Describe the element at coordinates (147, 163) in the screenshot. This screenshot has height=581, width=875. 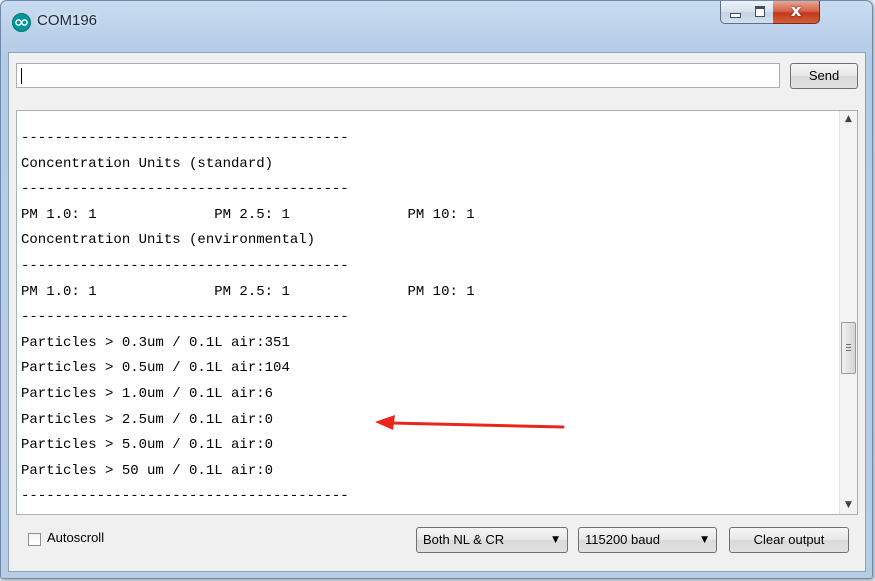
I see `serial-output-line: Concentration Units (standard)` at that location.